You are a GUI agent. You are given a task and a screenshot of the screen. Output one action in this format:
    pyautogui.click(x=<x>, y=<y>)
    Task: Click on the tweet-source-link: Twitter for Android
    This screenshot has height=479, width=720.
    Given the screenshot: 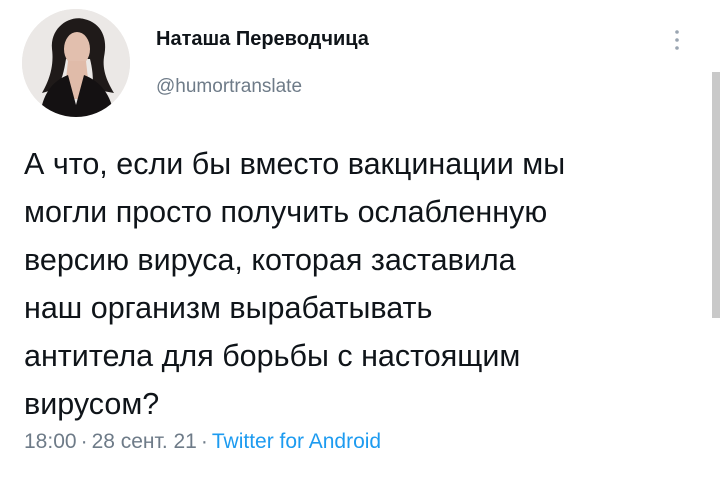 What is the action you would take?
    pyautogui.click(x=296, y=441)
    